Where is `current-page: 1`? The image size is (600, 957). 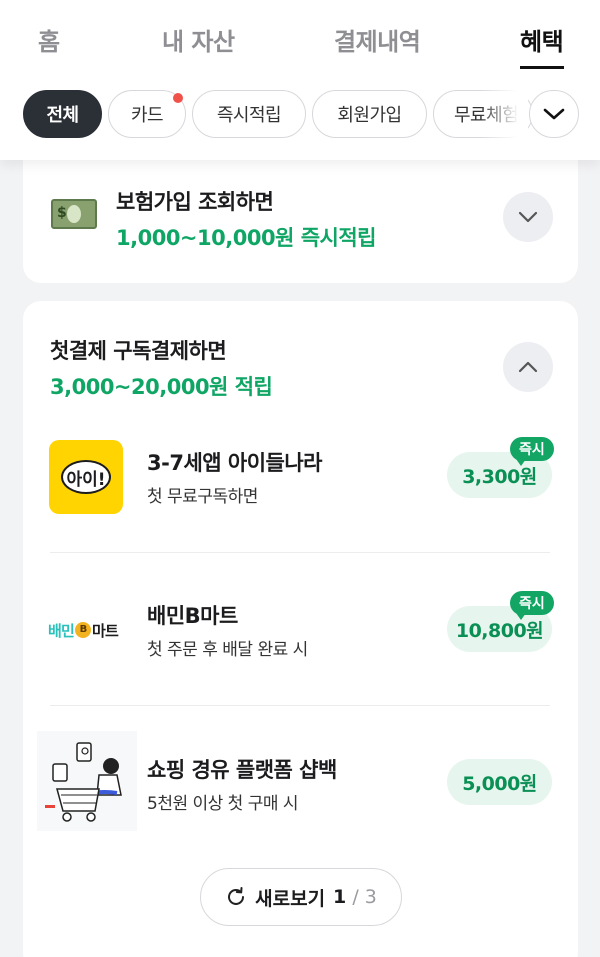
current-page: 1 is located at coordinates (340, 897).